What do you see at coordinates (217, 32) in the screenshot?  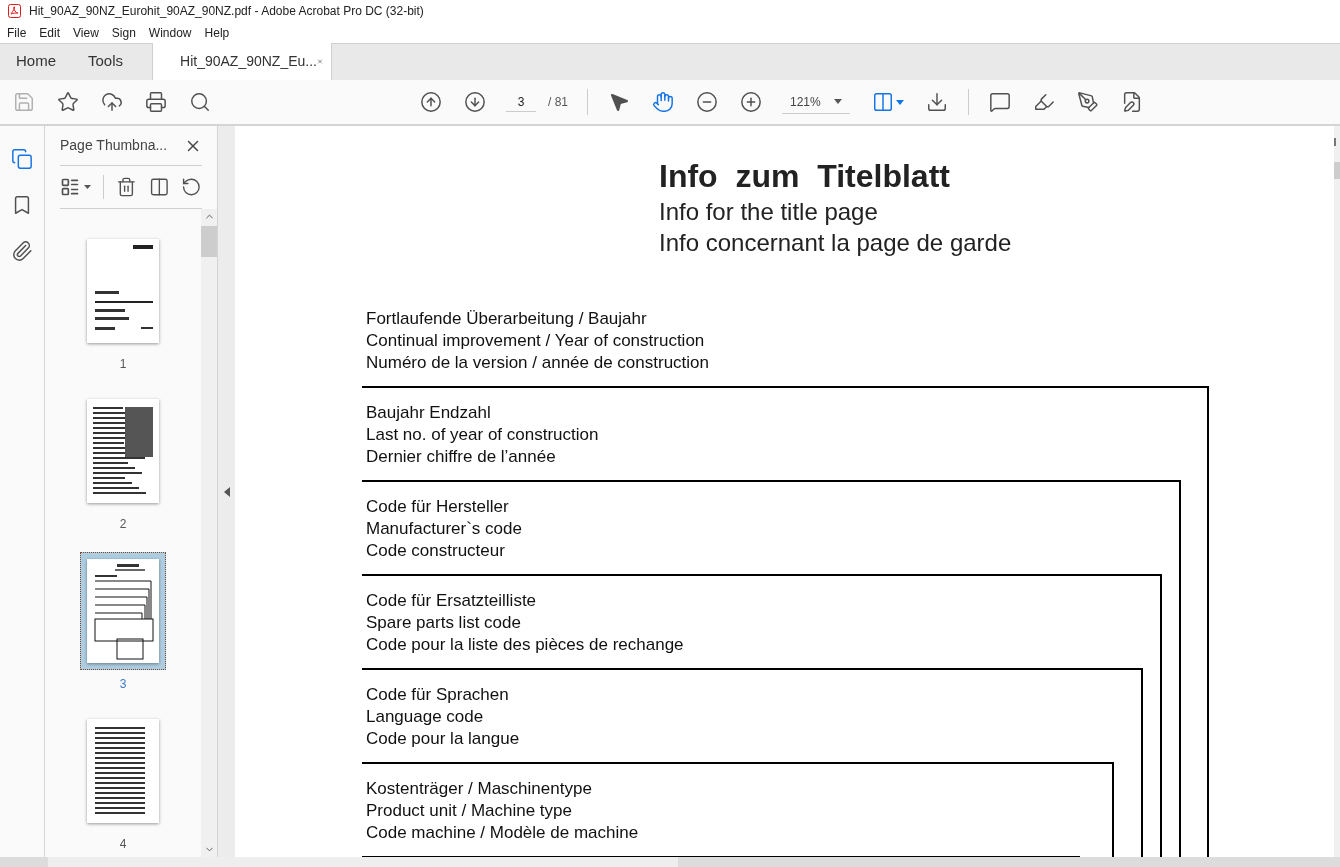 I see `menu-item: Help` at bounding box center [217, 32].